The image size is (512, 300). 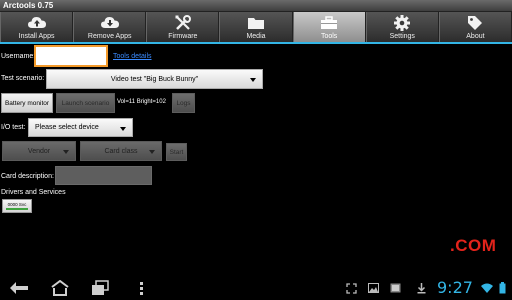 What do you see at coordinates (475, 36) in the screenshot?
I see `tab-about-label: About` at bounding box center [475, 36].